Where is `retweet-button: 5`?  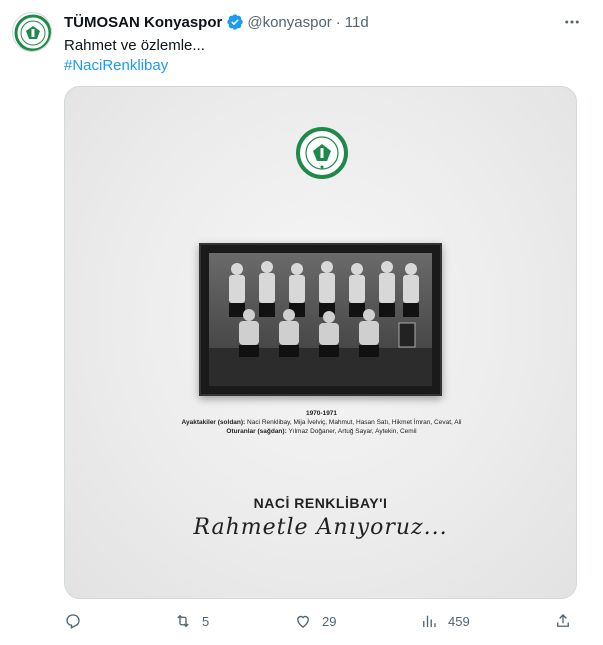
retweet-button: 5 is located at coordinates (191, 621).